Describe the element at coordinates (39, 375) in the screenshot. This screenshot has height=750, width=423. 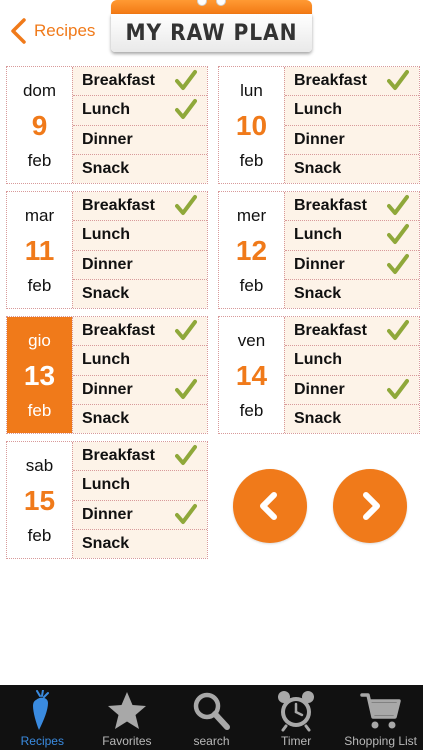
I see `day-date-column: gio 13 feb` at that location.